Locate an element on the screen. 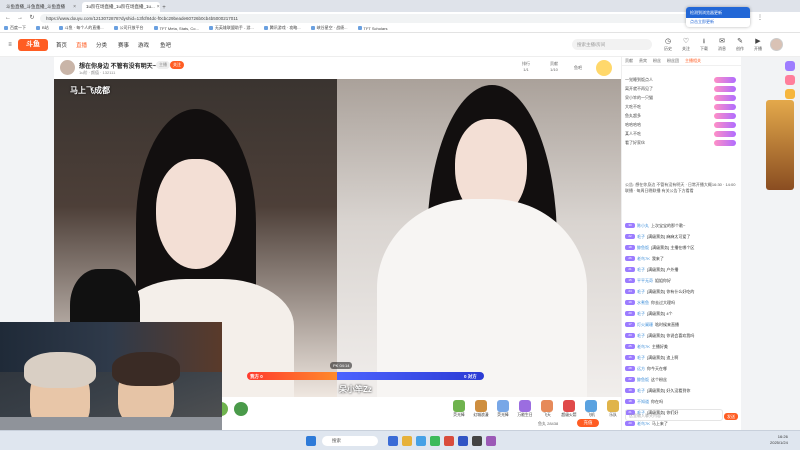 The height and width of the screenshot is (450, 800). header-message: ✉ 消息 is located at coordinates (722, 45).